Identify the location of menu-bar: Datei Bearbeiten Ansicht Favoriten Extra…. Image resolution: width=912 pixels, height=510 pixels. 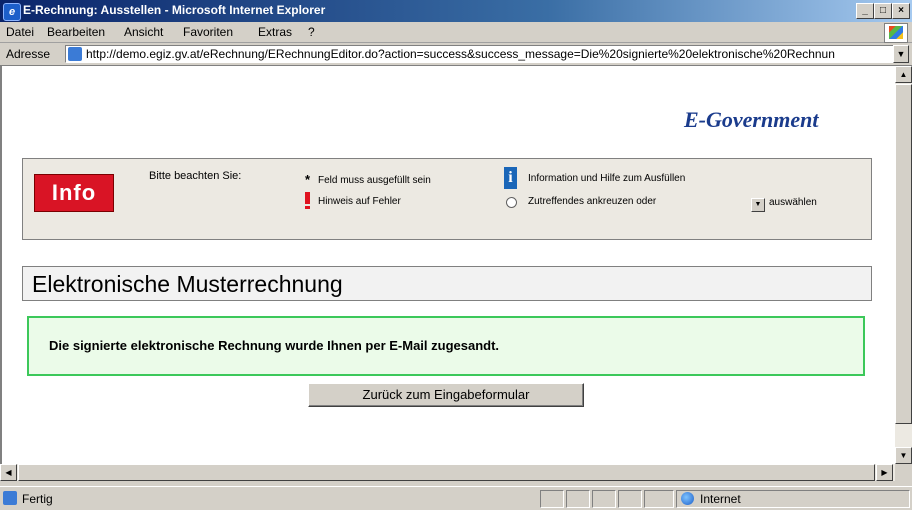
(456, 32).